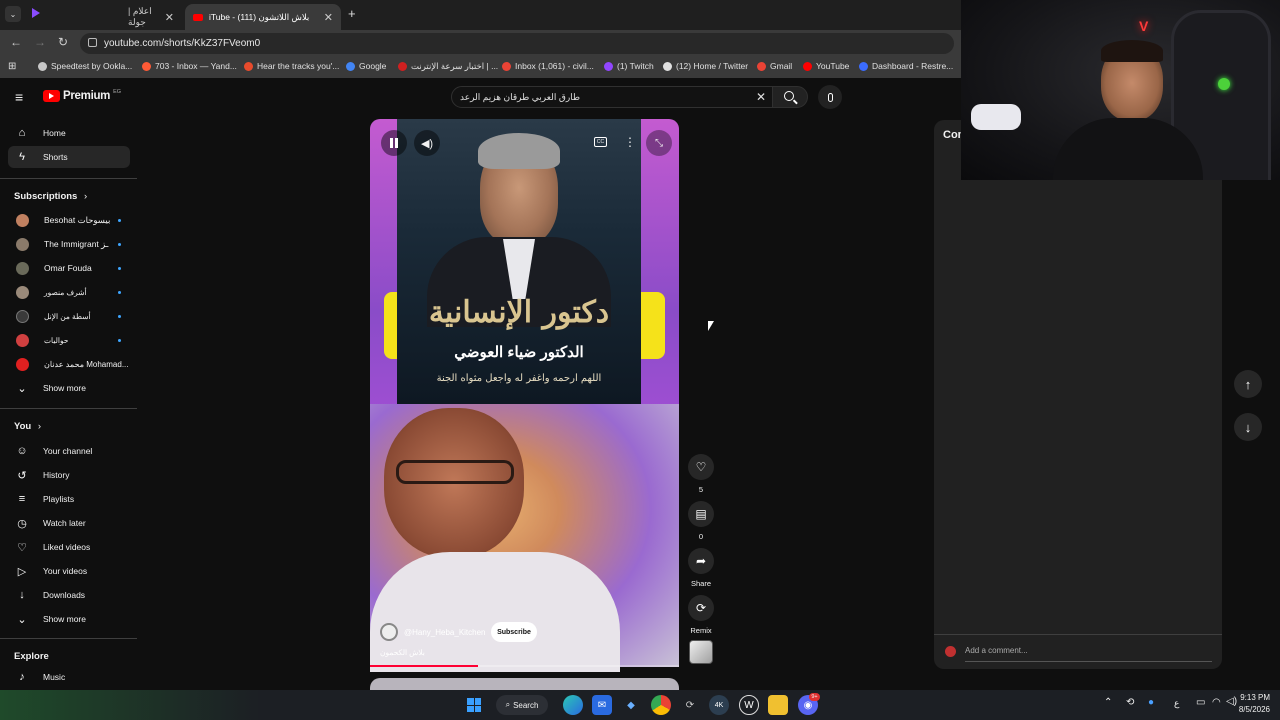 Image resolution: width=1280 pixels, height=720 pixels. What do you see at coordinates (522, 705) in the screenshot?
I see `taskbar-search: ⌕ Search` at bounding box center [522, 705].